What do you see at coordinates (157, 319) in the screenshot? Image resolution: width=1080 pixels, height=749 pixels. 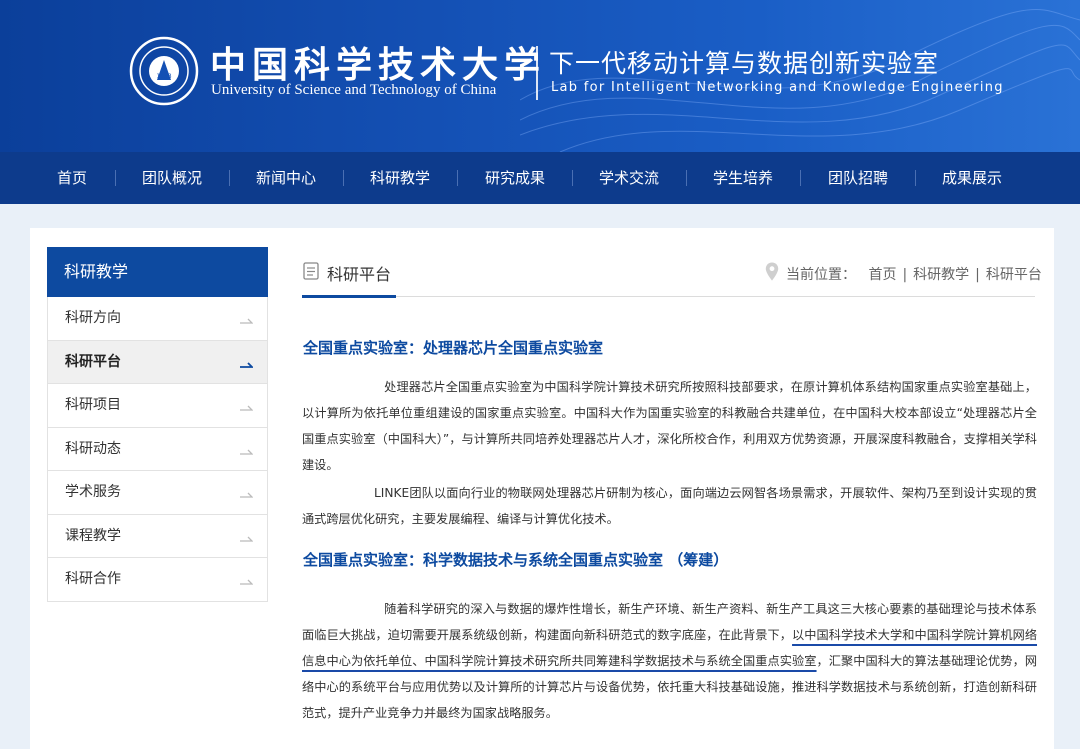 I see `sidebar-item-research-direction: 科研方向` at bounding box center [157, 319].